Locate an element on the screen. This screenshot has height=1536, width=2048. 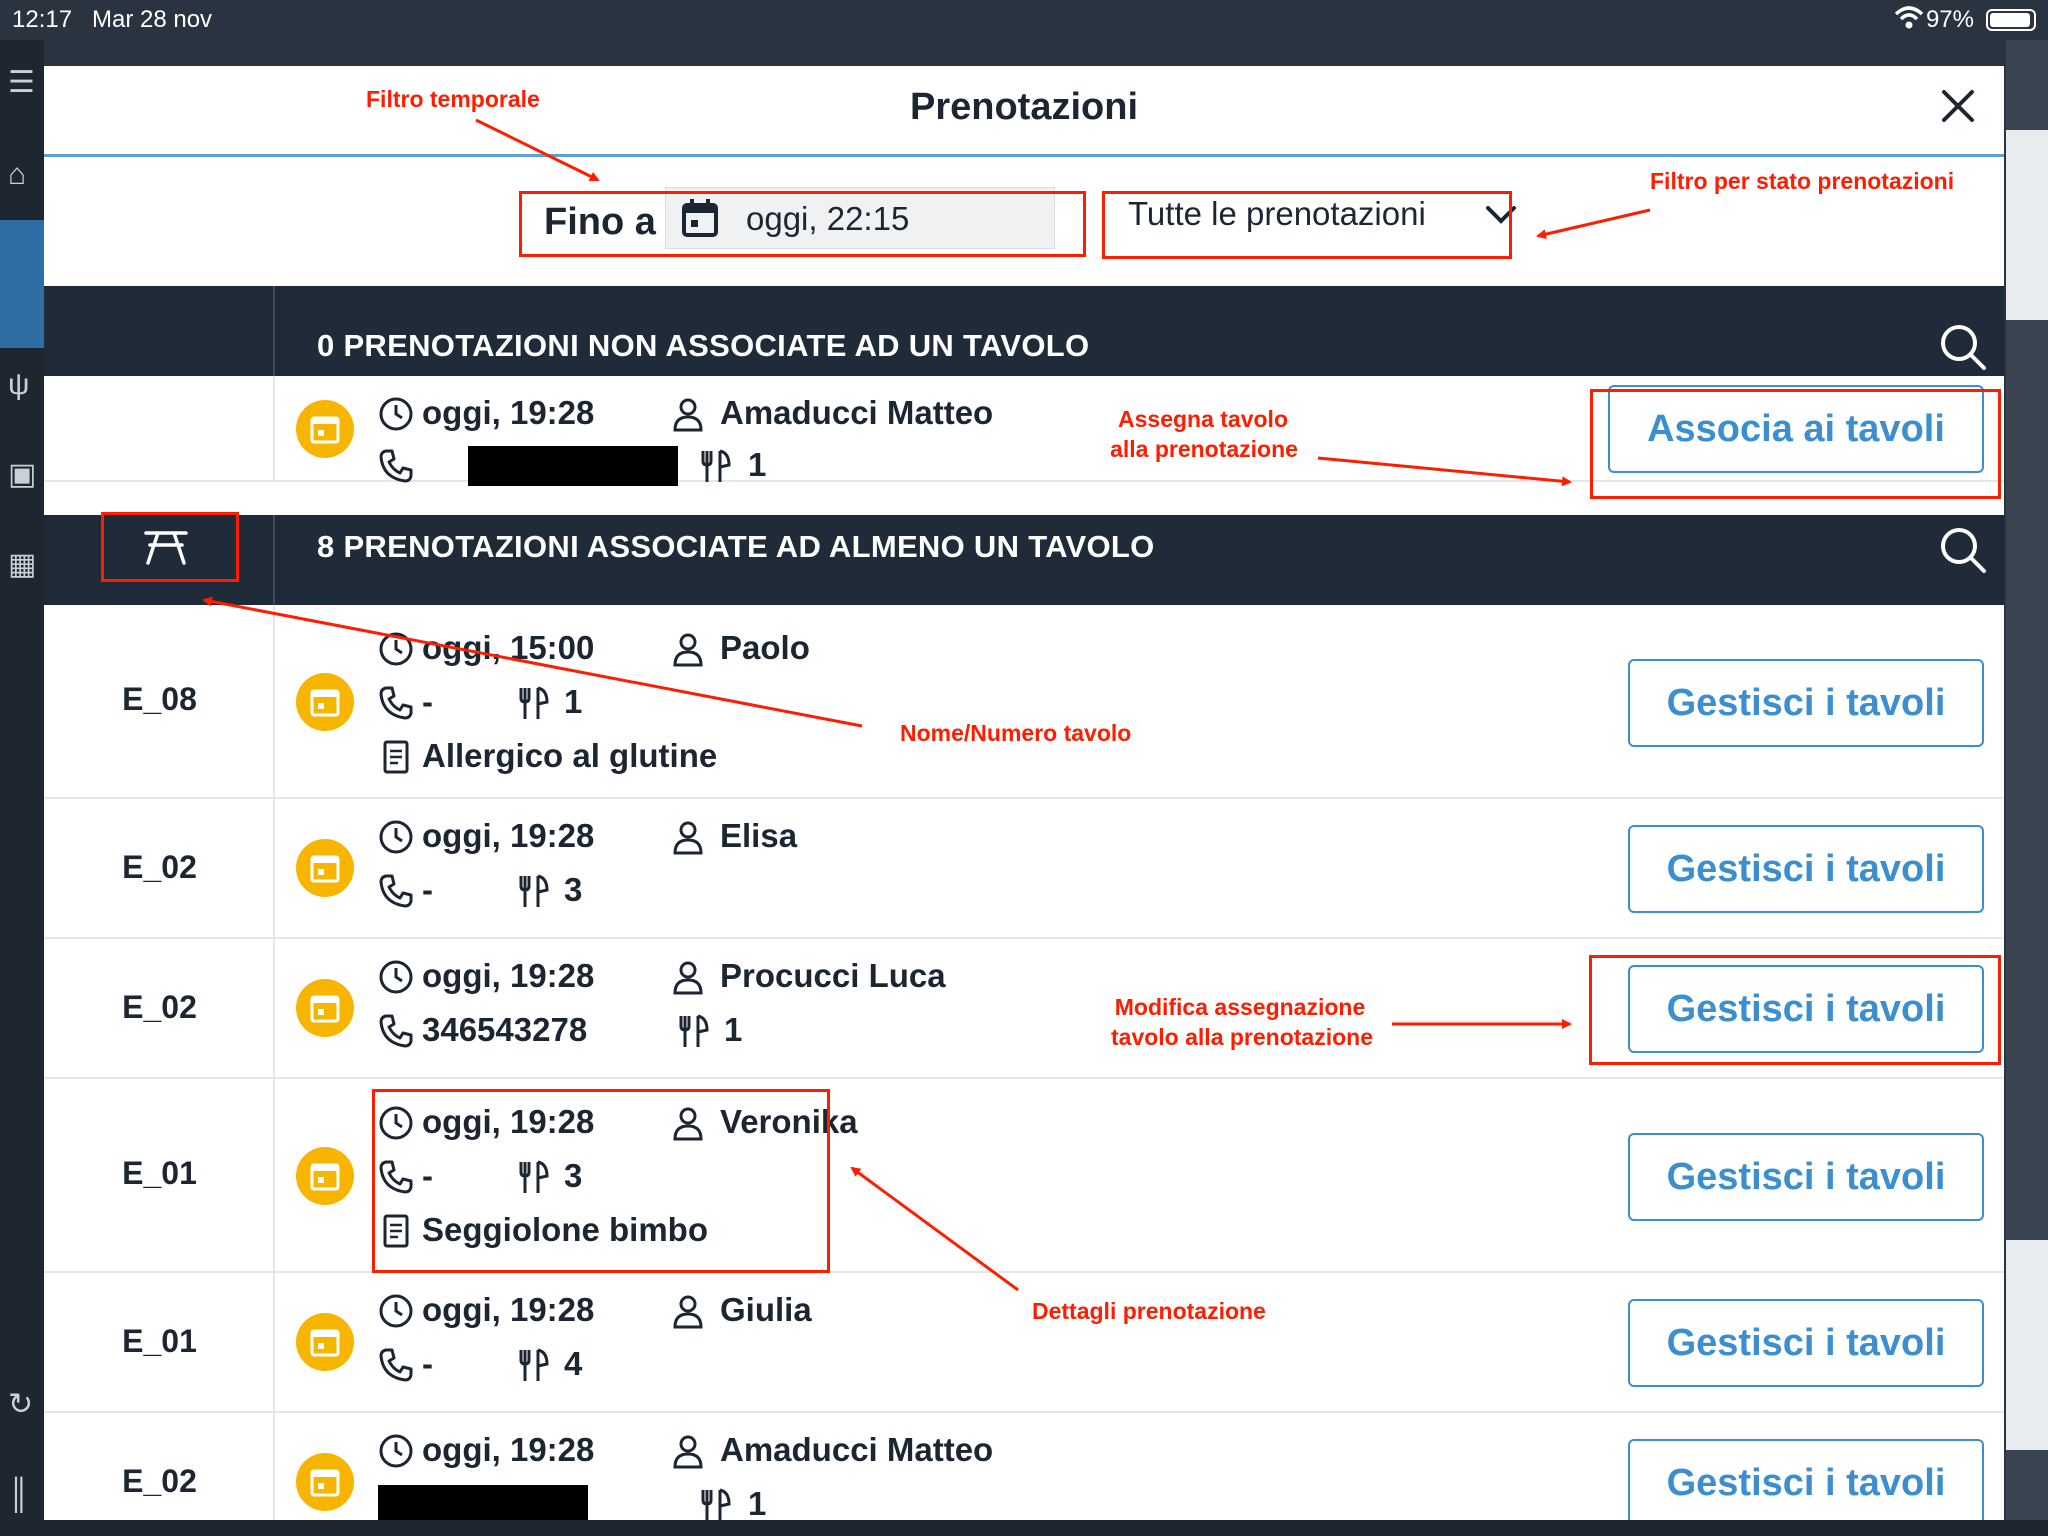
annotation-box-manage-button is located at coordinates (1795, 1010).